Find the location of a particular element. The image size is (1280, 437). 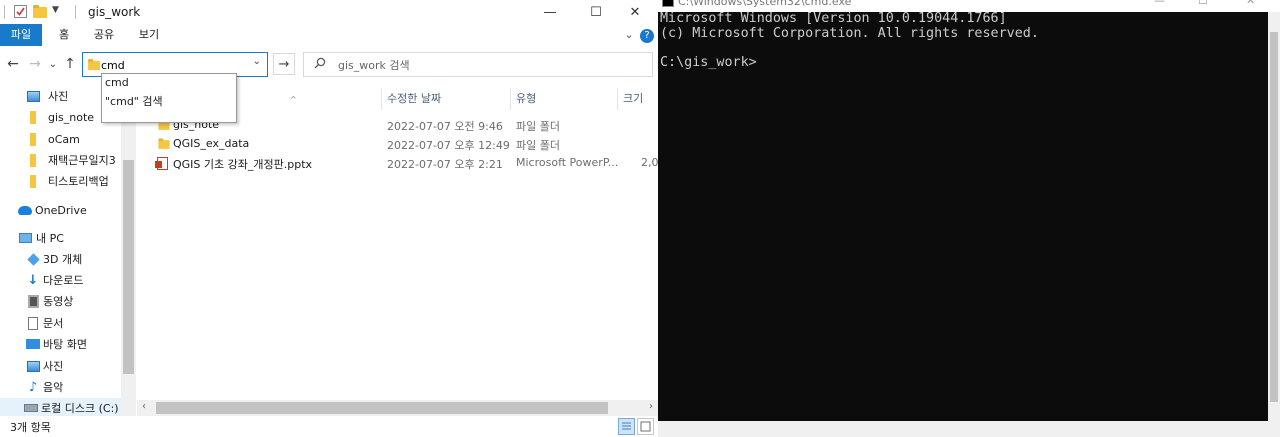

drive-icon is located at coordinates (31, 408).